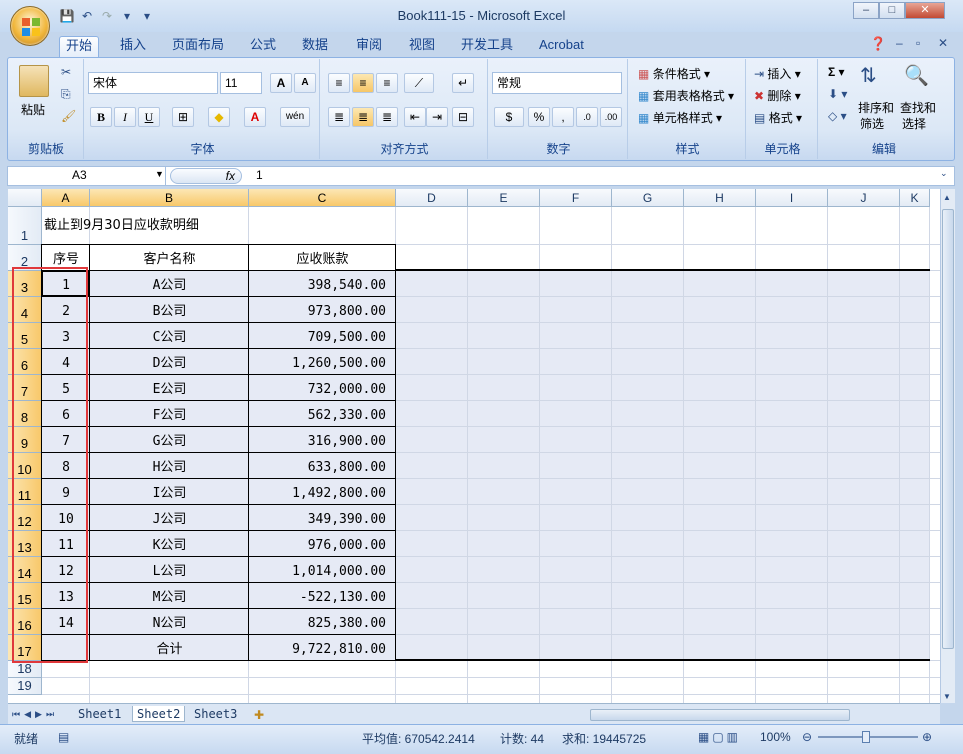  What do you see at coordinates (192, 226) in the screenshot?
I see `cell-title: 截止到9月30日应收款明细` at bounding box center [192, 226].